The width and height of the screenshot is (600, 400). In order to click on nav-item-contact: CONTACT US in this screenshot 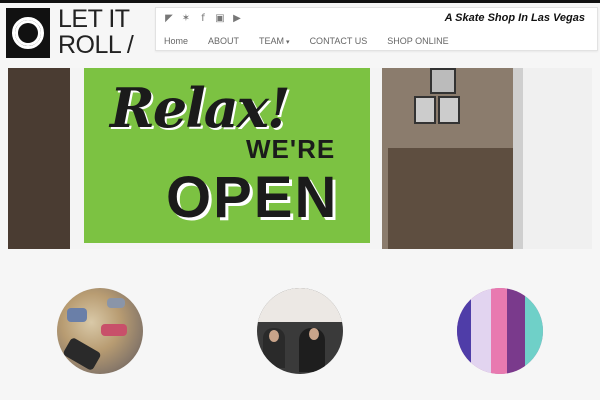, I will do `click(339, 41)`.